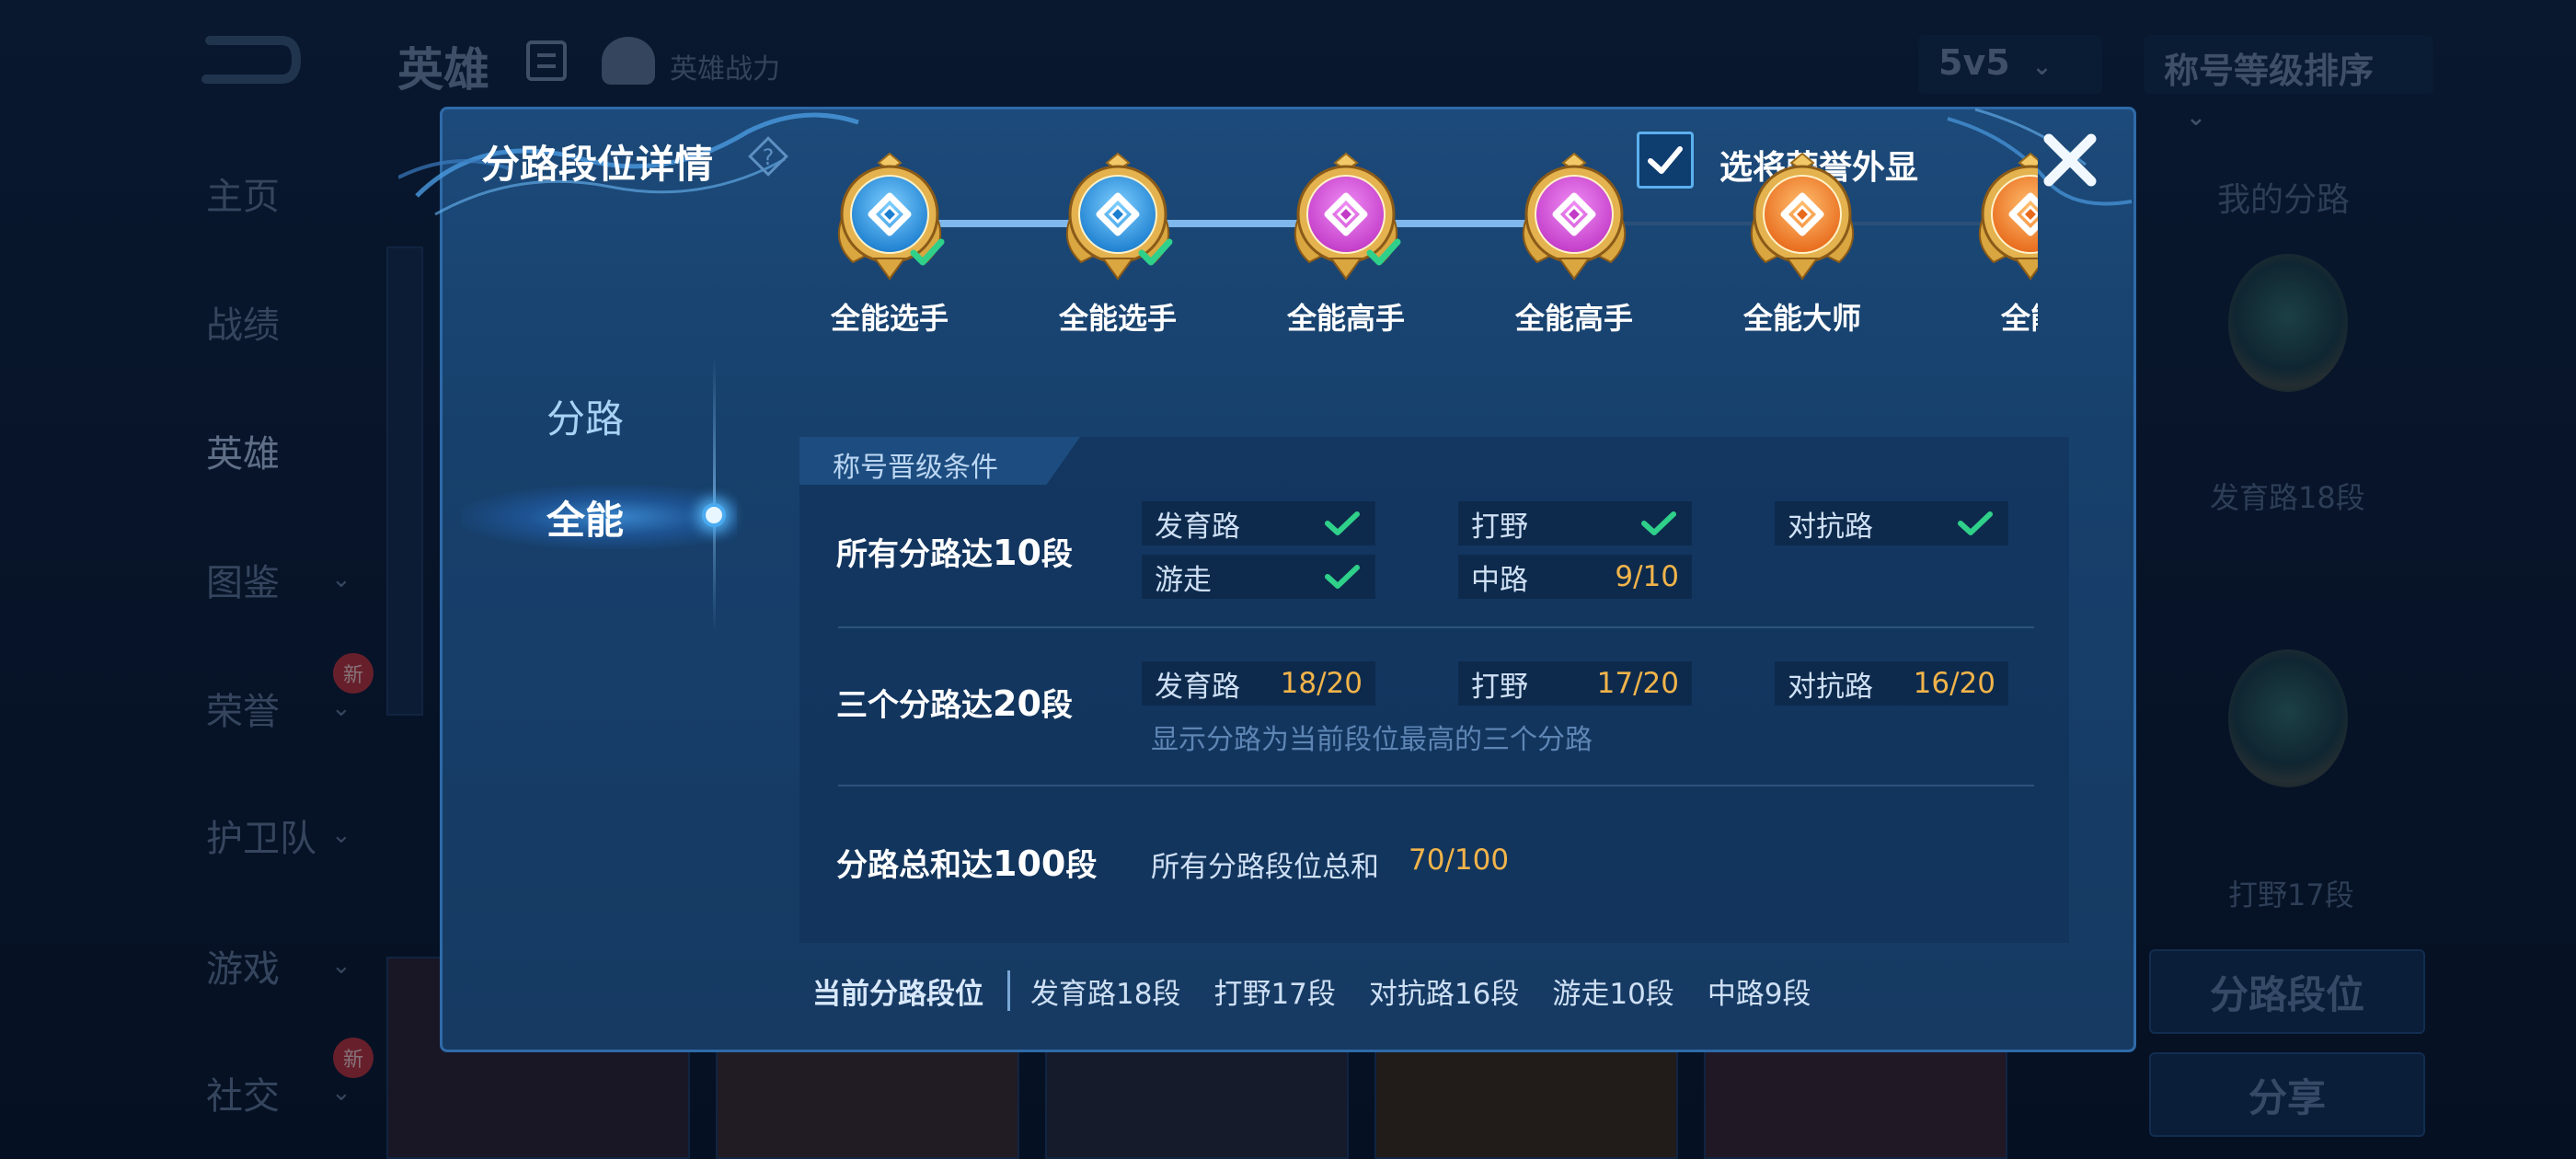 The height and width of the screenshot is (1159, 2576). Describe the element at coordinates (1258, 523) in the screenshot. I see `lane-requirement-adc: 发育路` at that location.